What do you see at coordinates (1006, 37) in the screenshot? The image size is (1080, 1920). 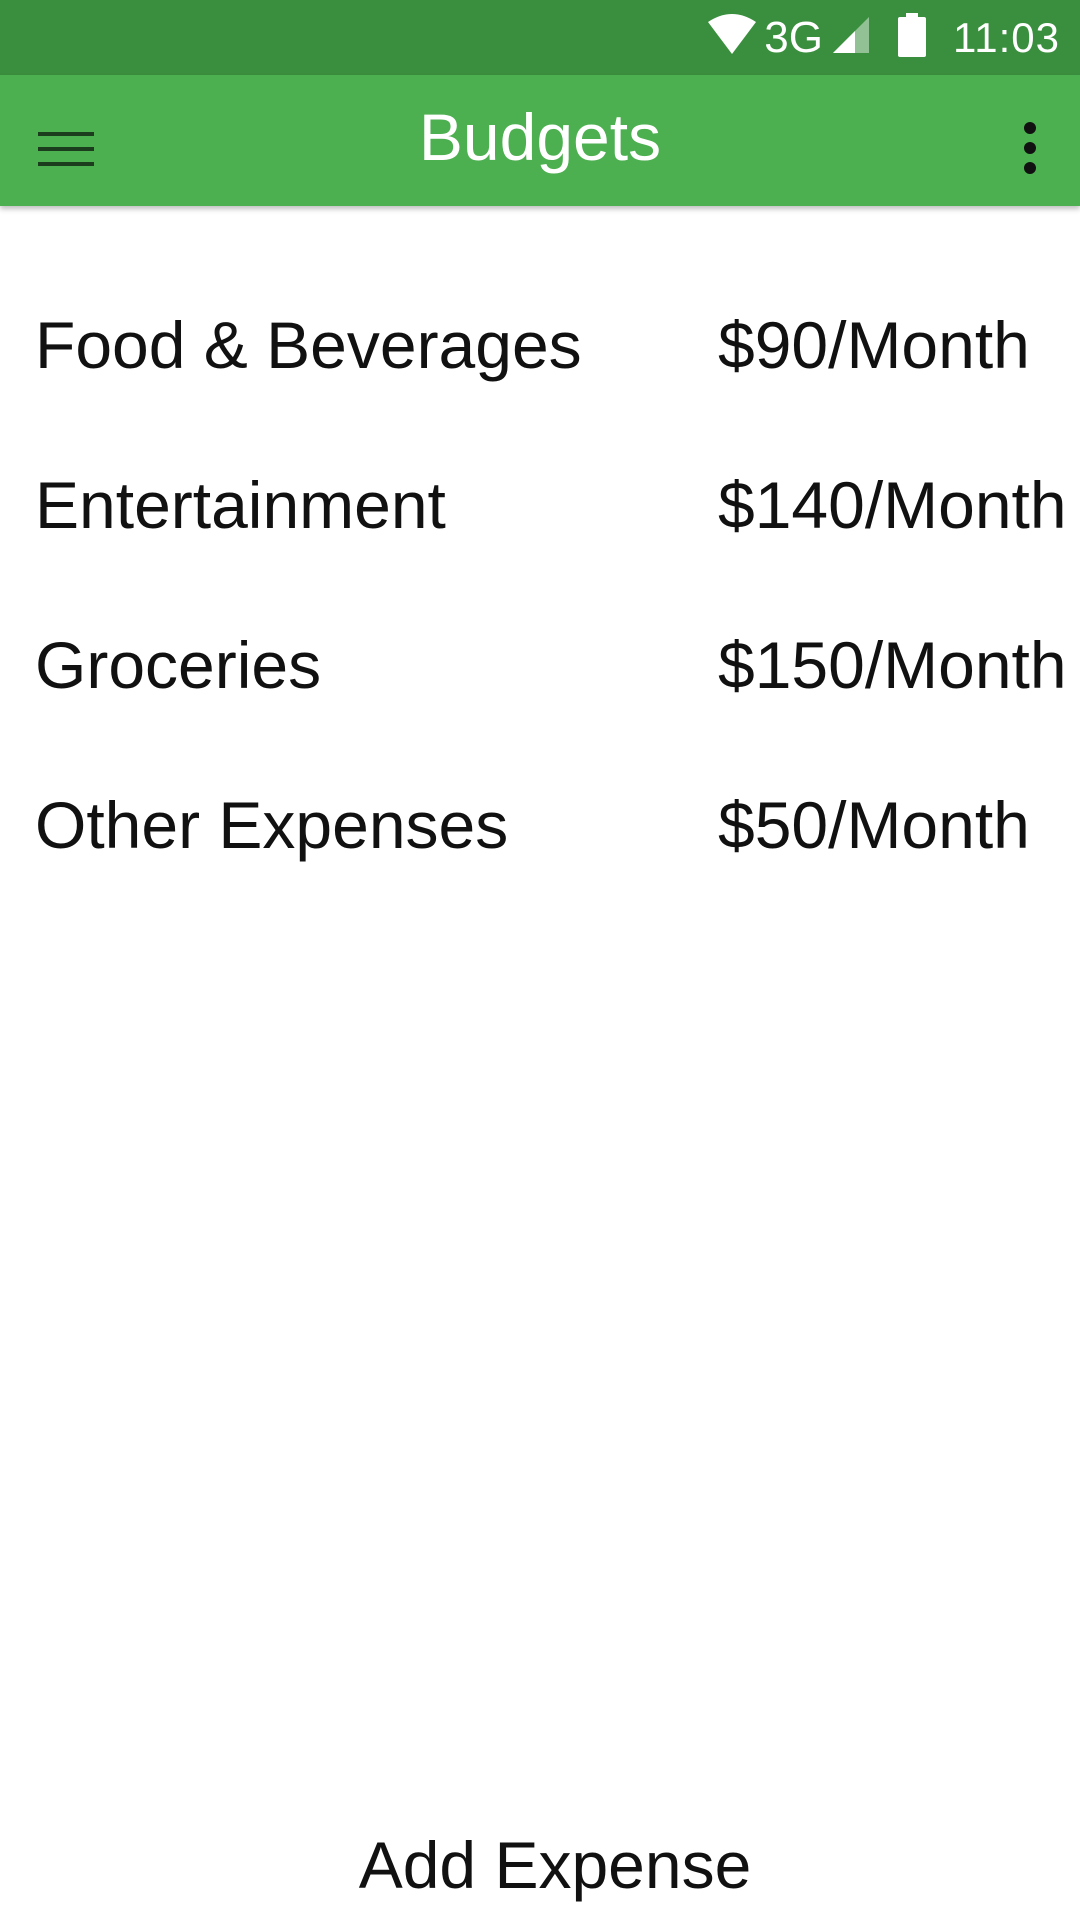 I see `status-time: 11:03` at bounding box center [1006, 37].